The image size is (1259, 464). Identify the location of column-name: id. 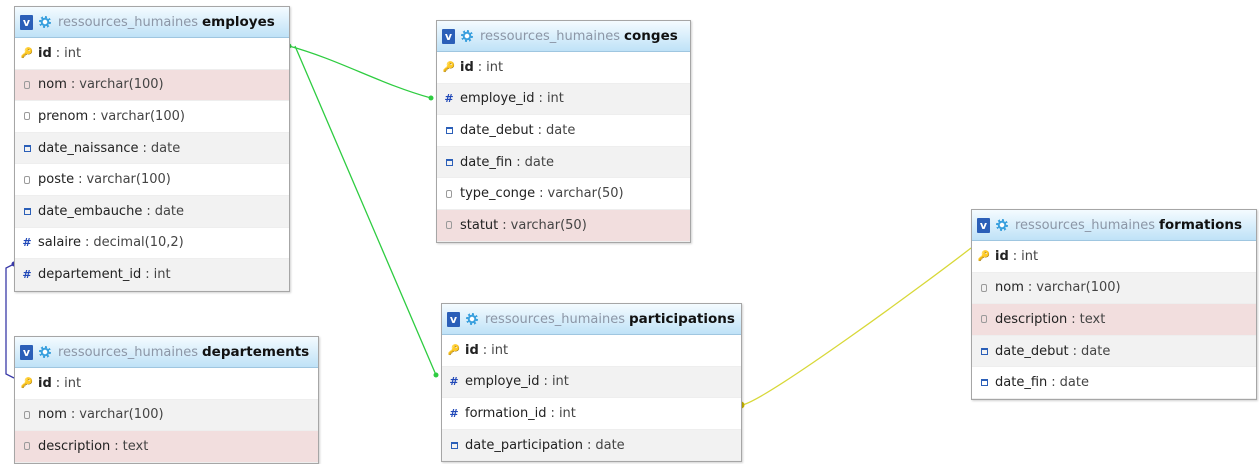
(472, 350).